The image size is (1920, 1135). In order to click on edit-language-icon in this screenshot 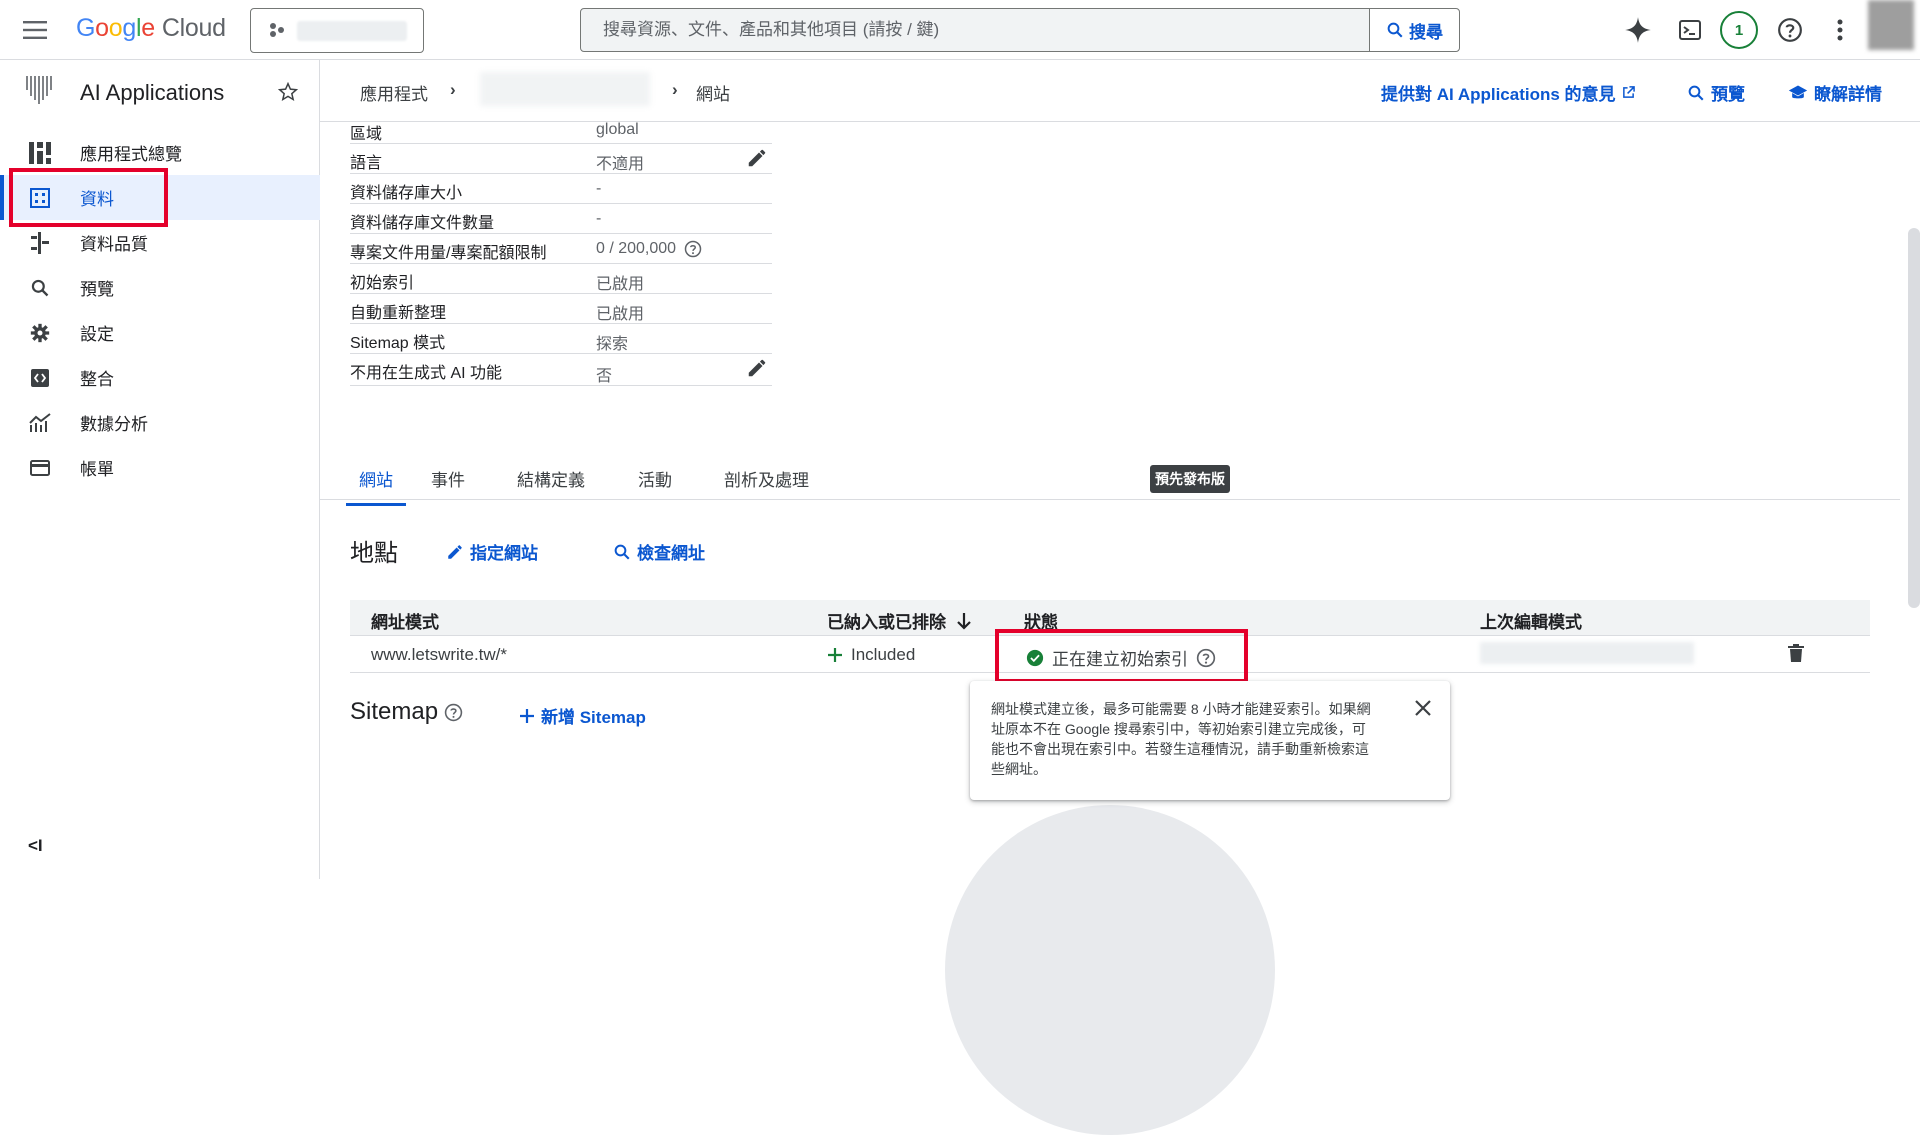, I will do `click(757, 158)`.